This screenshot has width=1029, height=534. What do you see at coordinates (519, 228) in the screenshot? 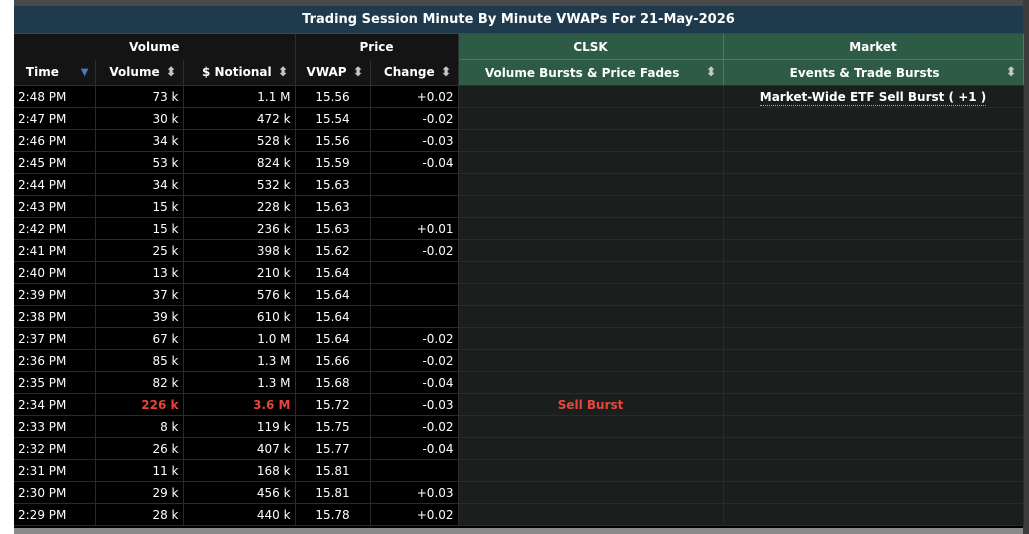
I see `table-row: 2:42 PM 15 k 236 k 15.63 +0.01` at bounding box center [519, 228].